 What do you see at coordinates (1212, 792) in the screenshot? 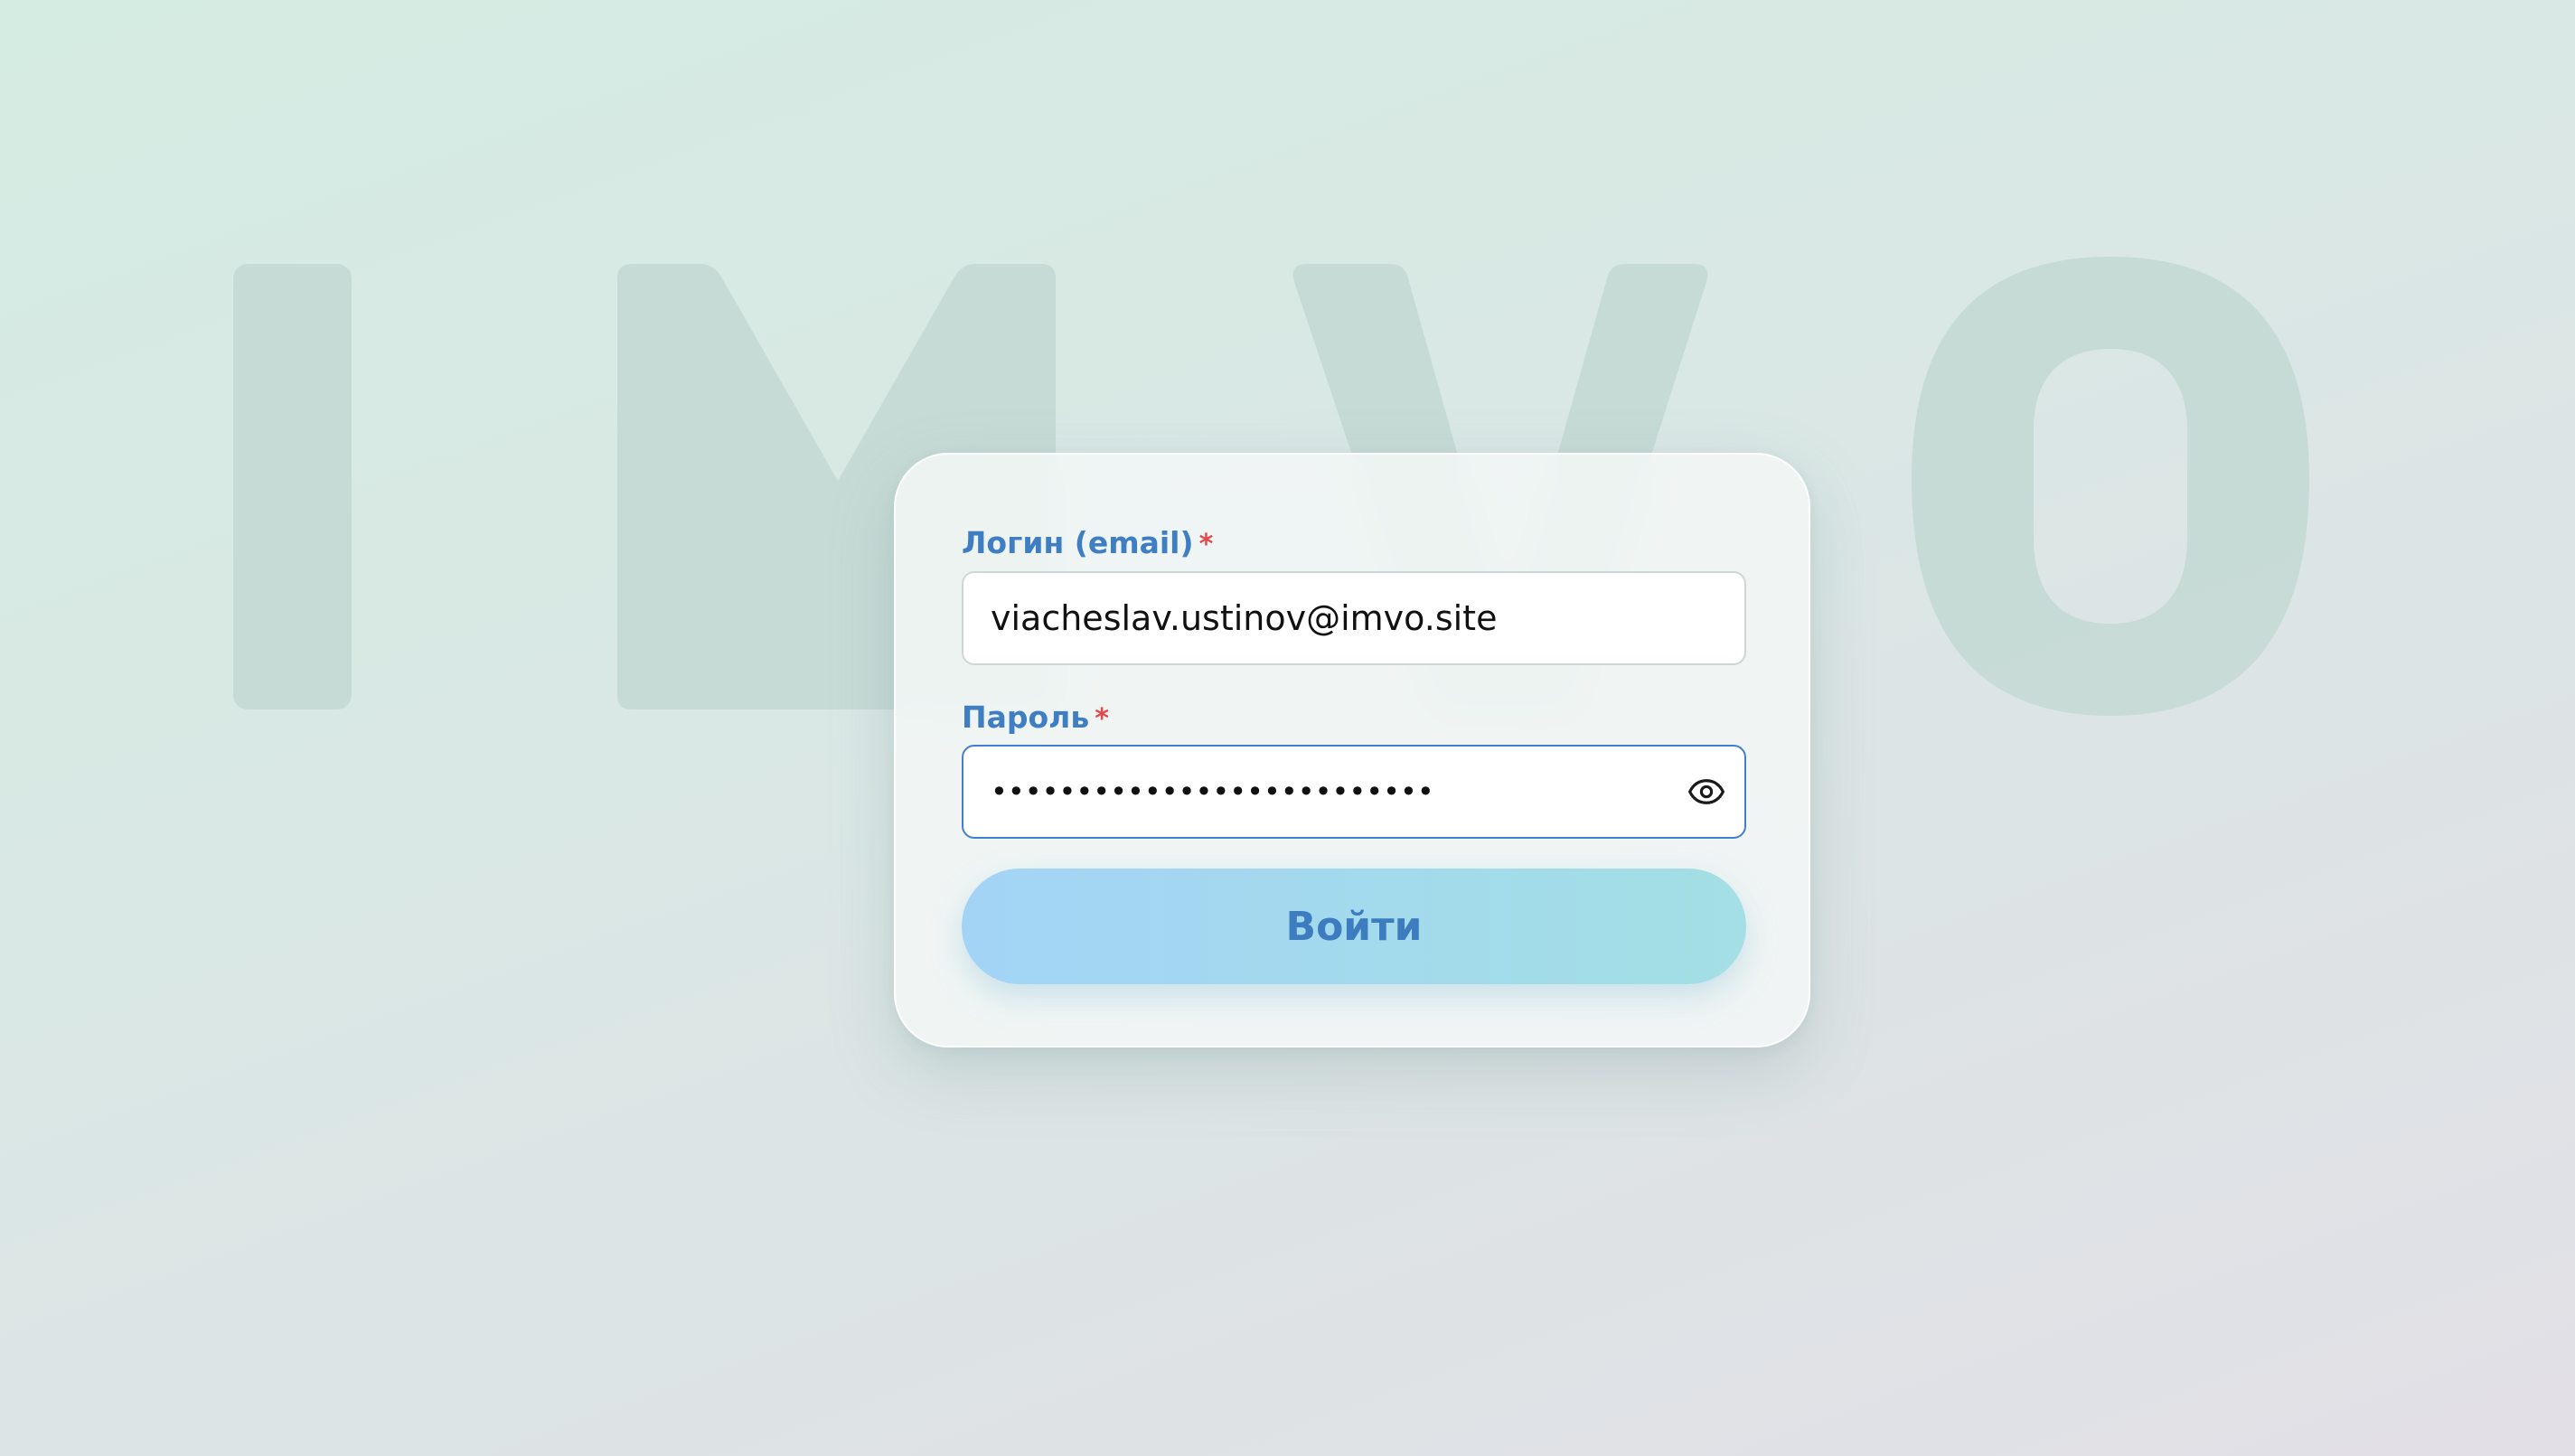
I see `password-field-value: ••••••••••••••••••••••••••` at bounding box center [1212, 792].